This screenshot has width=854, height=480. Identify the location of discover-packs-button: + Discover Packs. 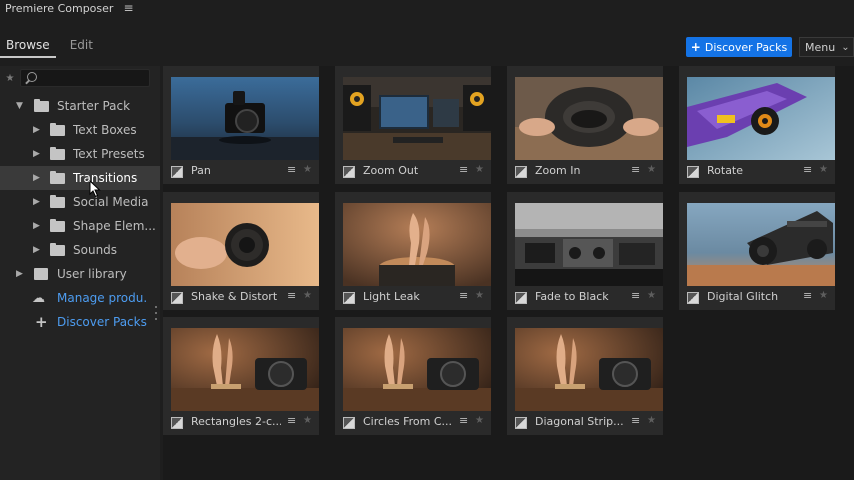
(739, 47).